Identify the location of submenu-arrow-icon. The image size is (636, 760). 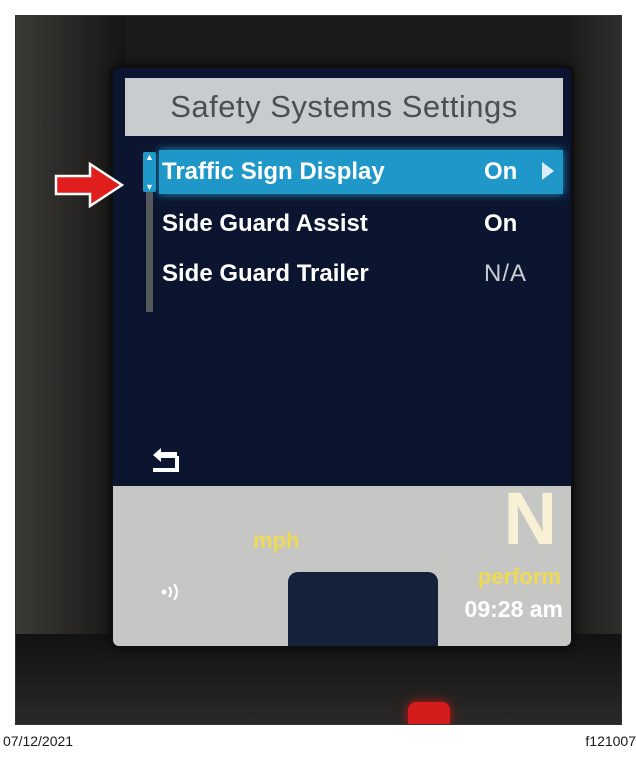
(548, 171).